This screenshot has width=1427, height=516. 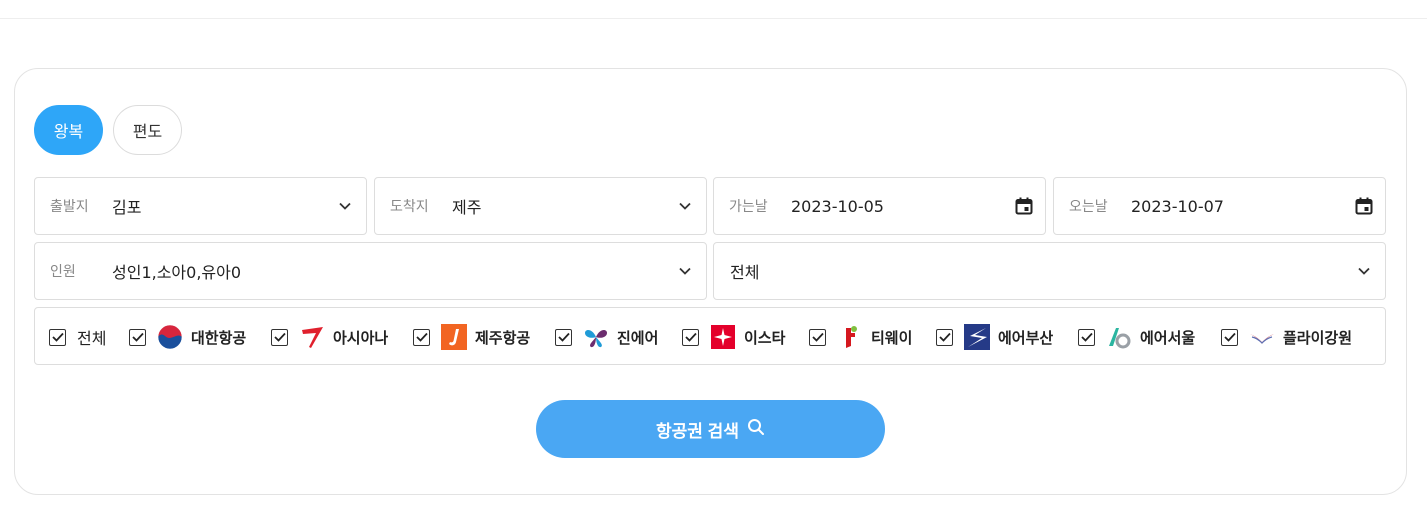 I want to click on airline-name: 제주항공, so click(x=503, y=337).